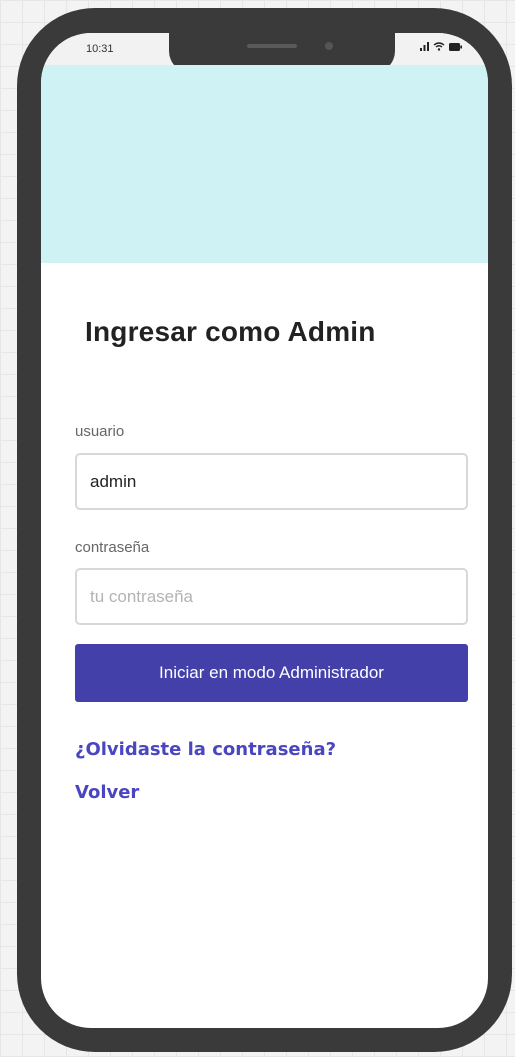 Image resolution: width=515 pixels, height=1057 pixels. I want to click on signal-icon, so click(424, 46).